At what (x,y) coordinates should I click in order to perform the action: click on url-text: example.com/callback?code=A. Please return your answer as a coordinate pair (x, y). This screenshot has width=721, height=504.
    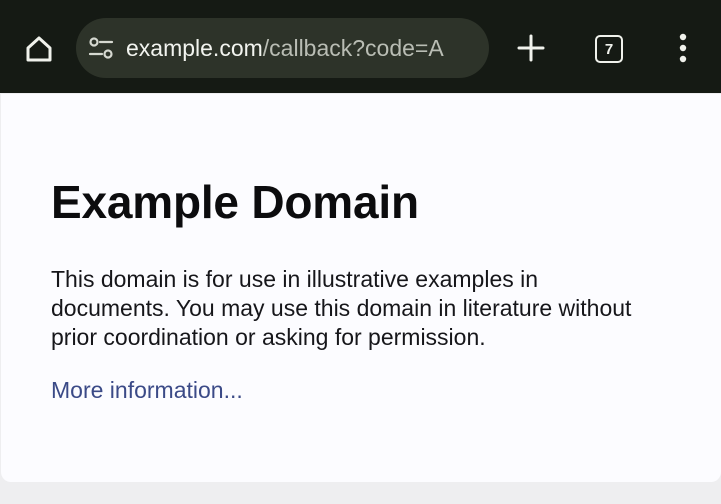
    Looking at the image, I should click on (302, 48).